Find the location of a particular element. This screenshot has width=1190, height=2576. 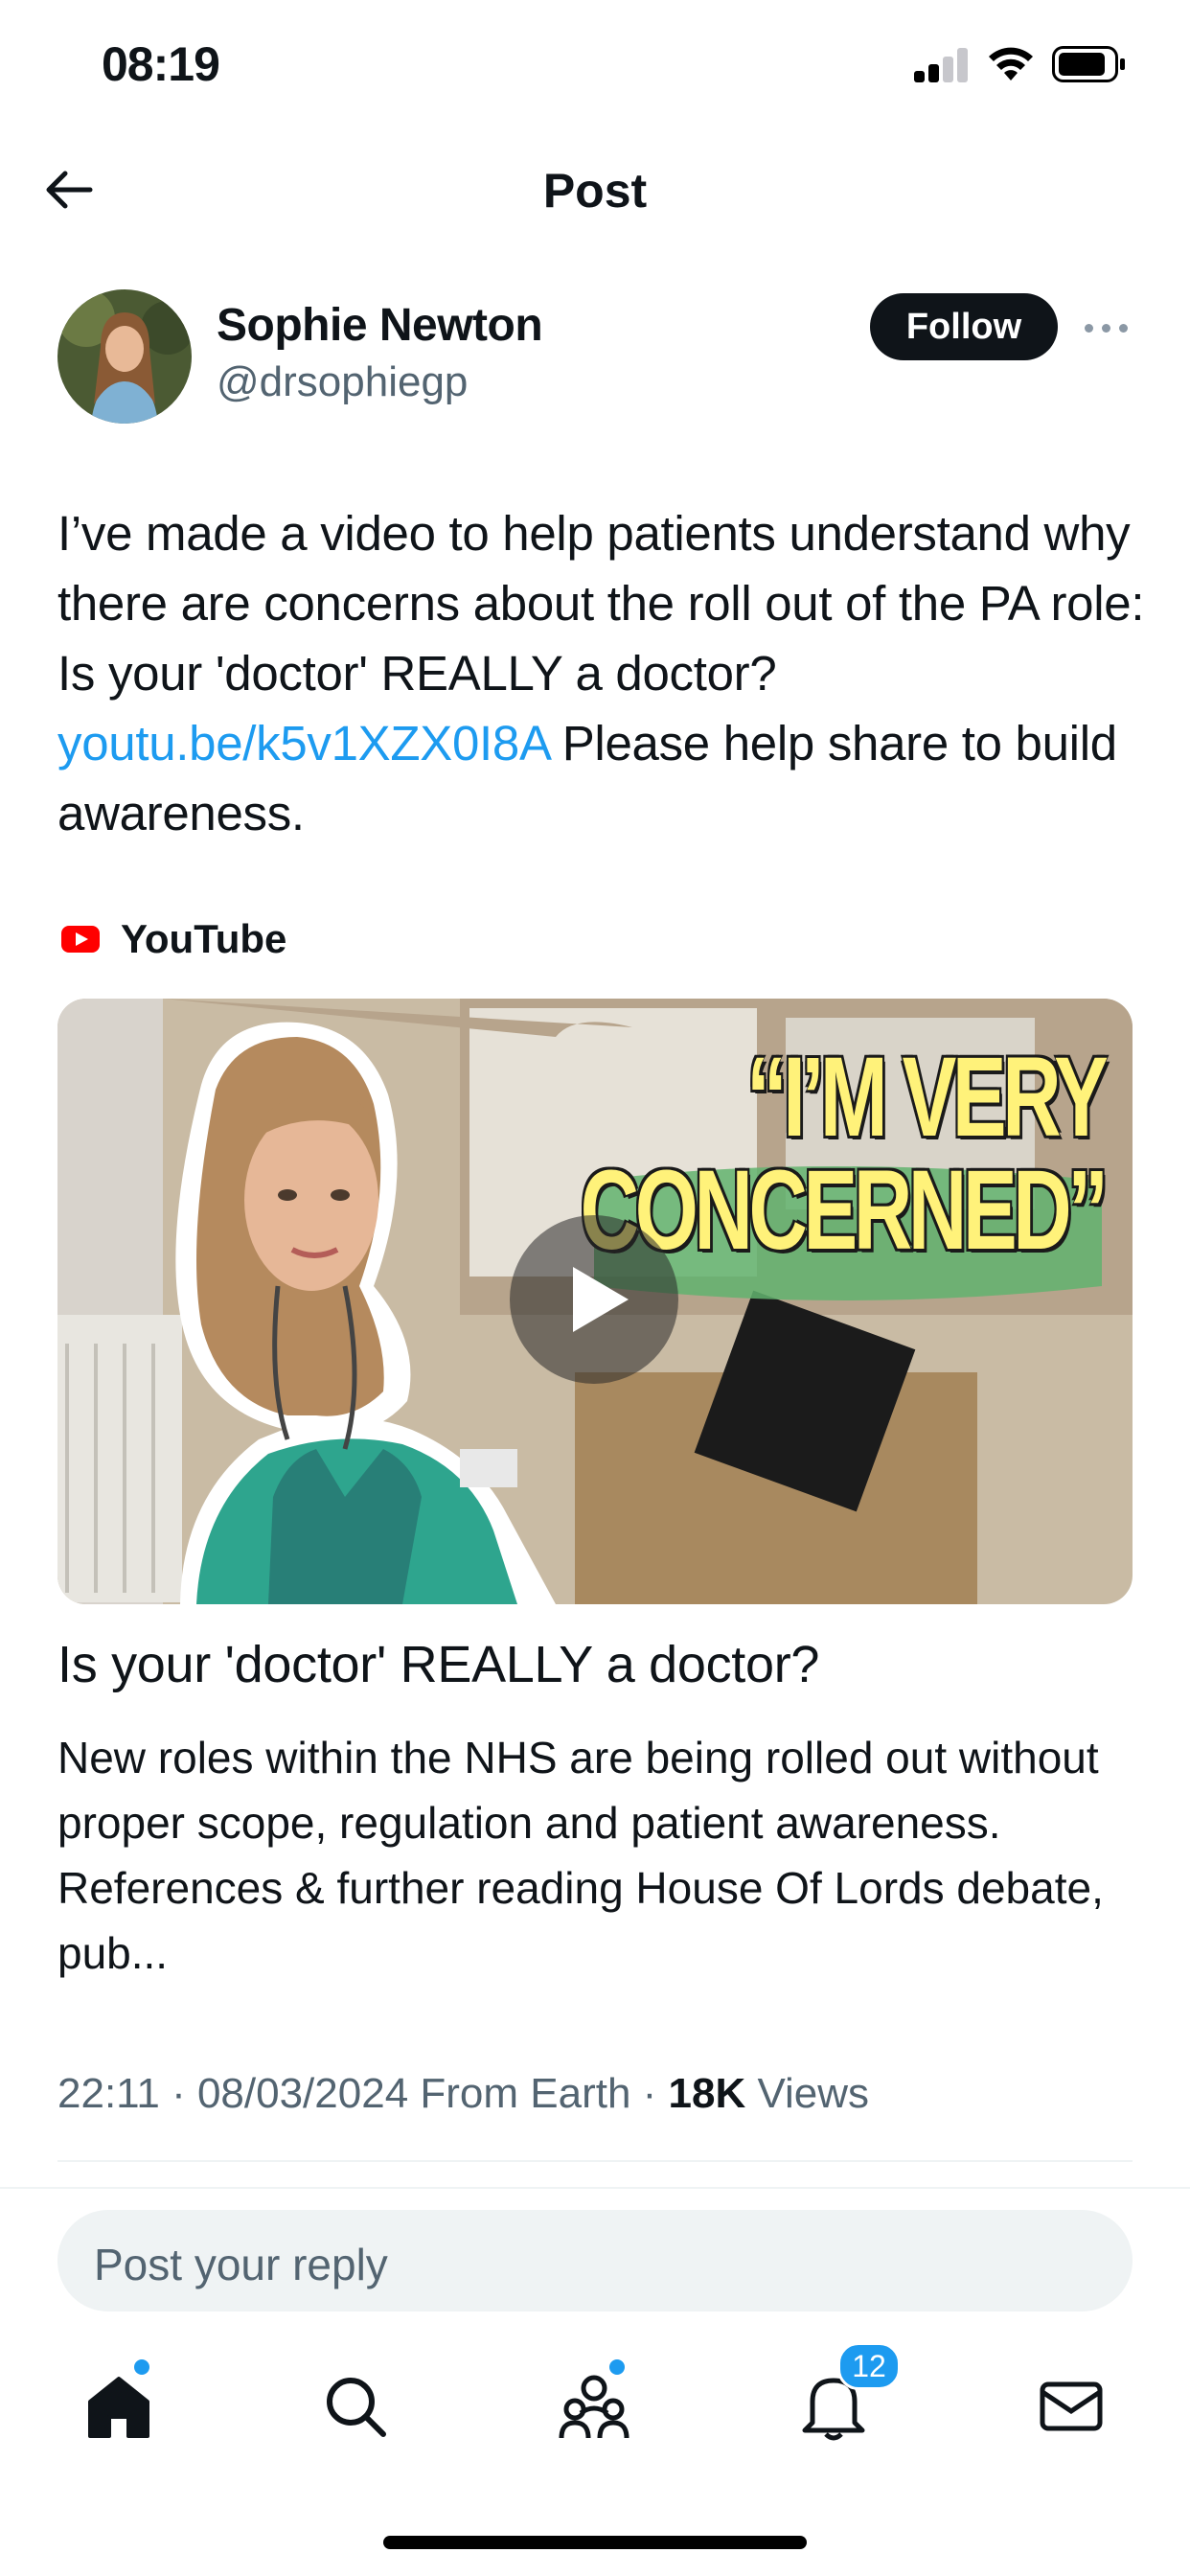

card-source: YouTube is located at coordinates (174, 939).